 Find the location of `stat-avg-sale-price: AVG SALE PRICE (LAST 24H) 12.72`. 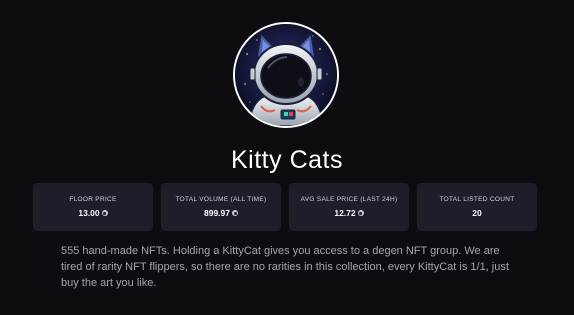

stat-avg-sale-price: AVG SALE PRICE (LAST 24H) 12.72 is located at coordinates (349, 207).